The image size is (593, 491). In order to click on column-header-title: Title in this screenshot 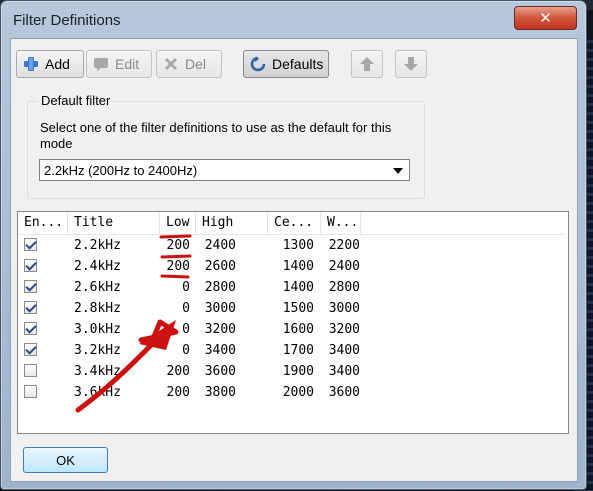, I will do `click(114, 223)`.